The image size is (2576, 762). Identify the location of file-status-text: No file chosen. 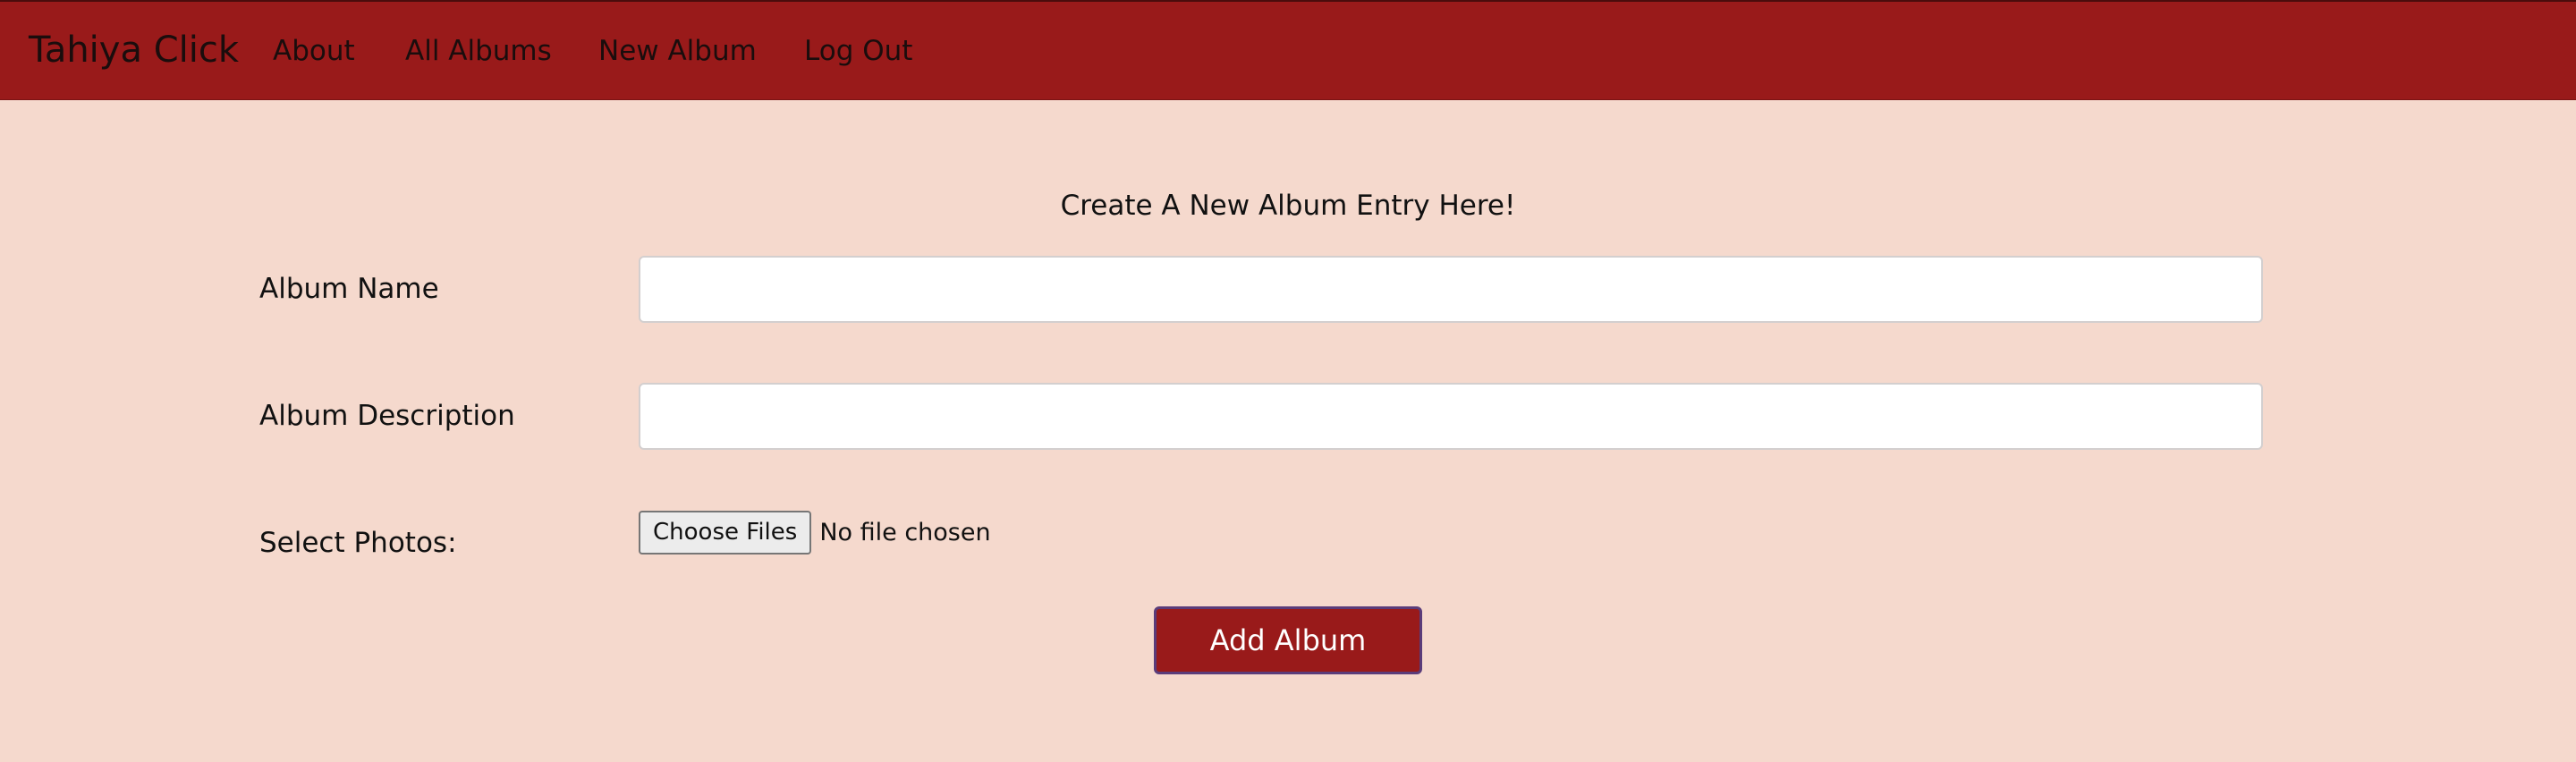
(905, 532).